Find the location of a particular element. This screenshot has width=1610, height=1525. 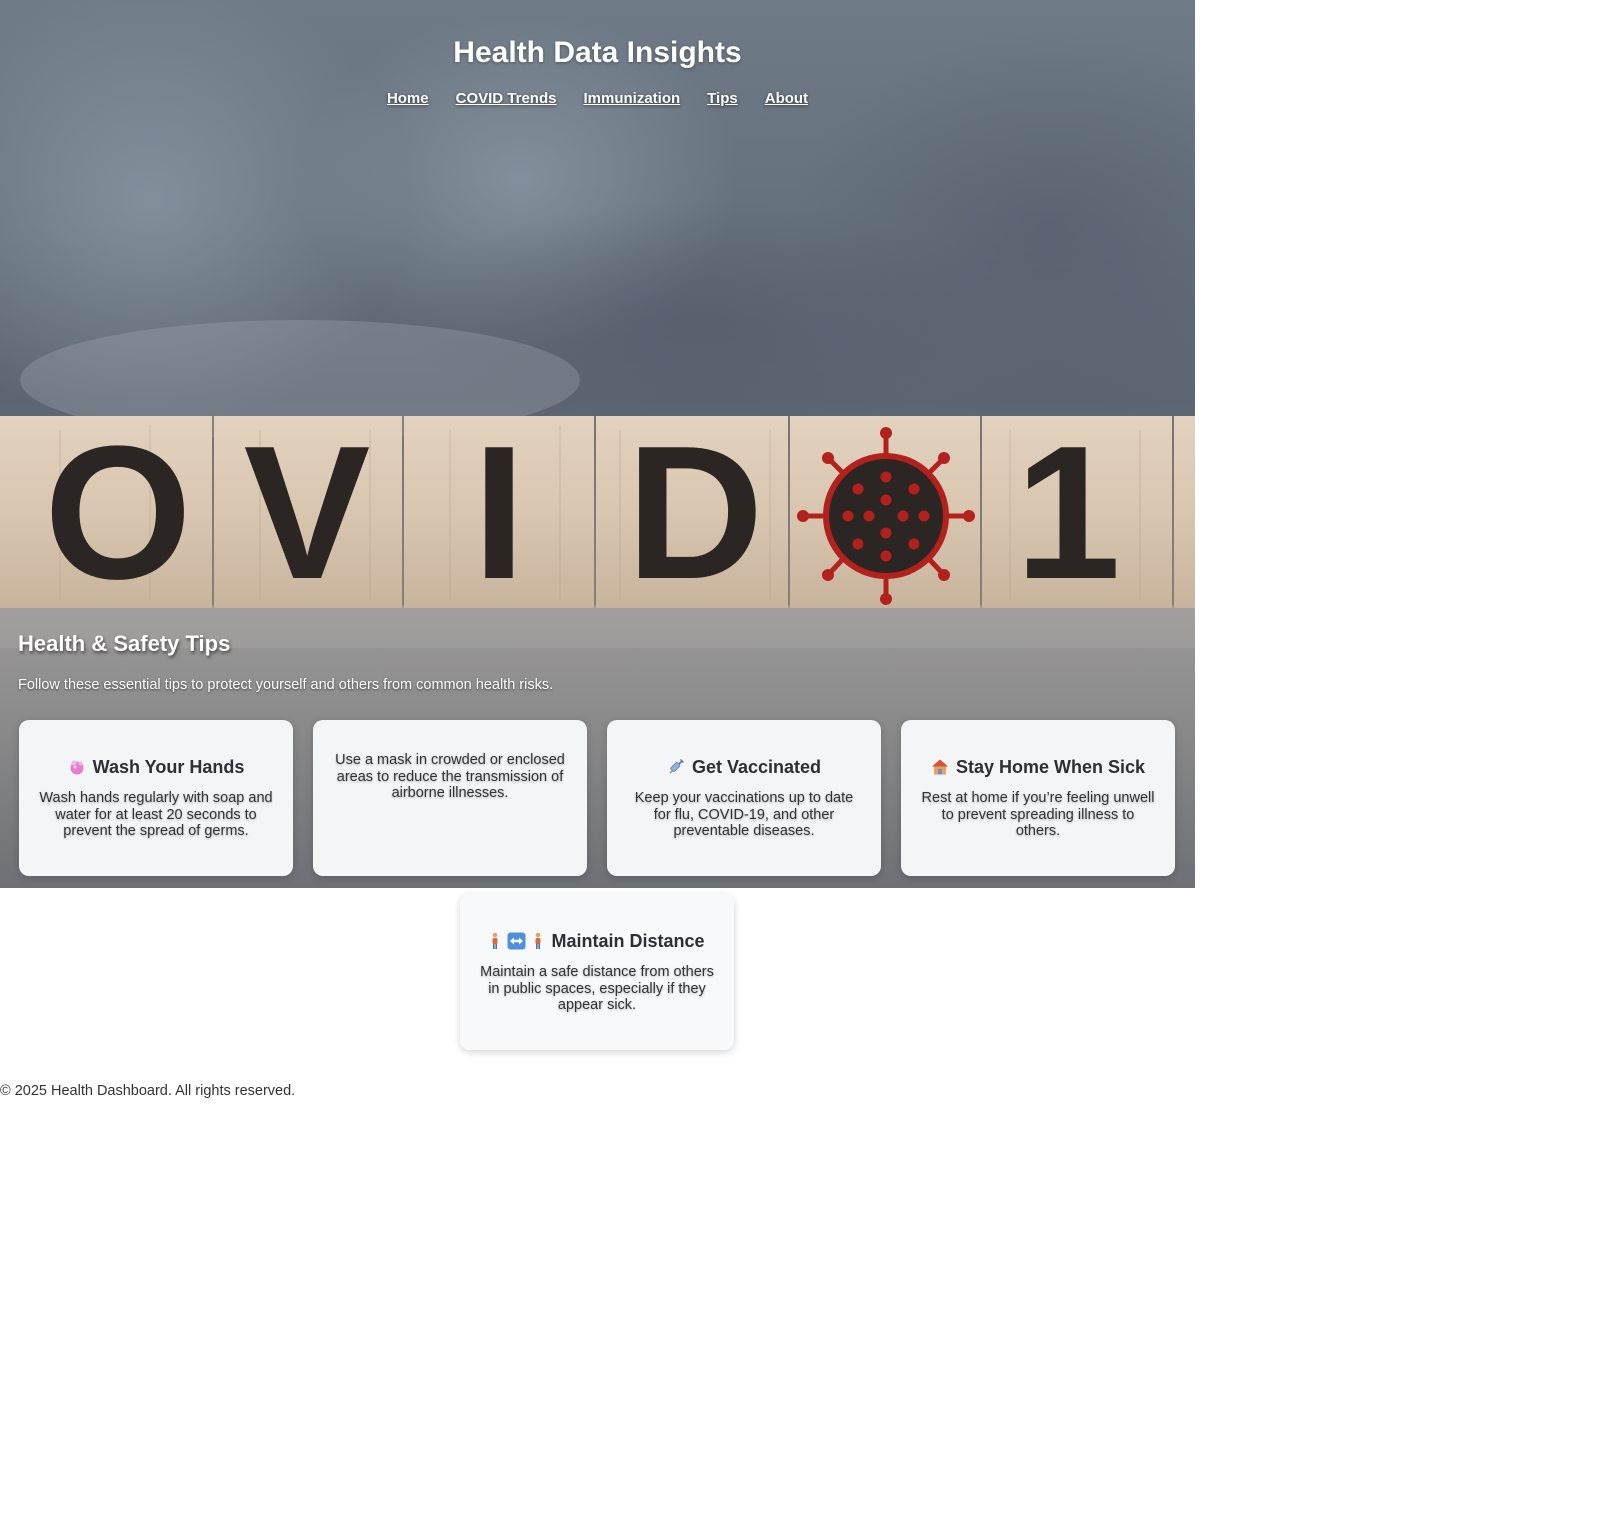

tip-card-heading: Maintain Distance is located at coordinates (597, 941).